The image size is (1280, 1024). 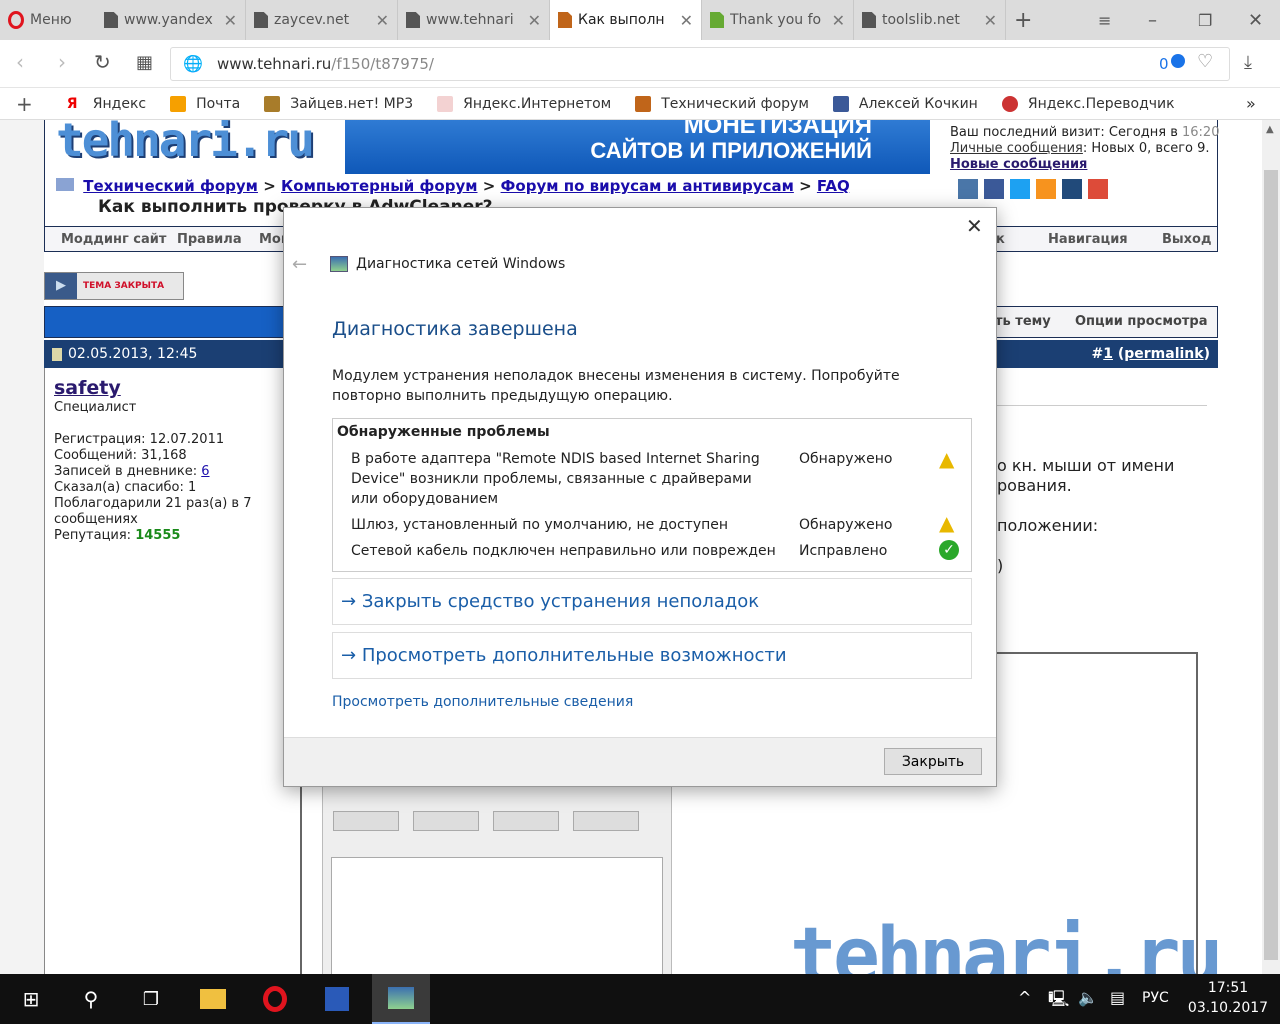 I want to click on scrollbar: ▲, so click(x=1271, y=547).